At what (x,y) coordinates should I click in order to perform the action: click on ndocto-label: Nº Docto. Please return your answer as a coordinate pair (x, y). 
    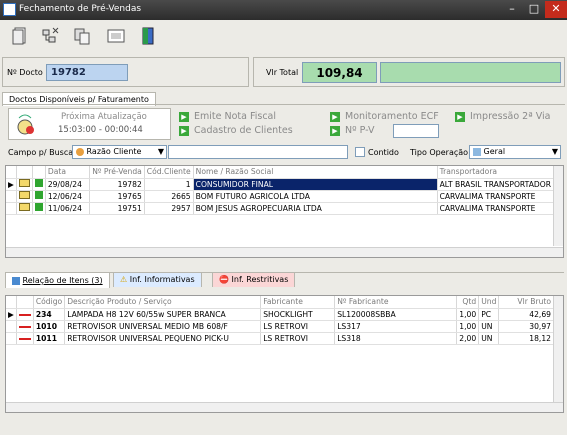
    Looking at the image, I should click on (25, 72).